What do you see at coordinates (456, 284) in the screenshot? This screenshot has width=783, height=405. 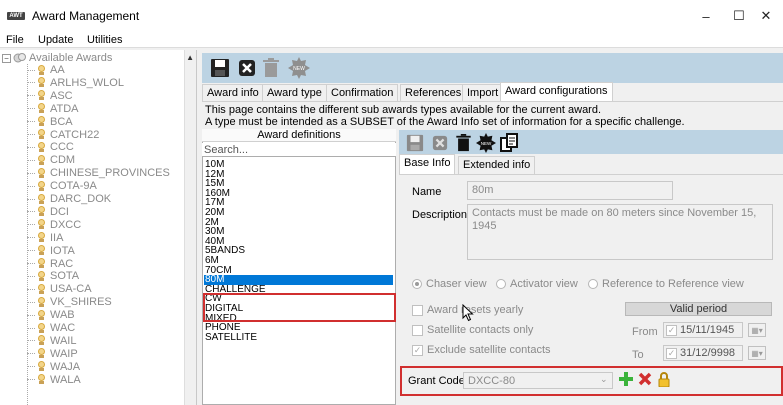 I see `chaser-view-label: Chaser view` at bounding box center [456, 284].